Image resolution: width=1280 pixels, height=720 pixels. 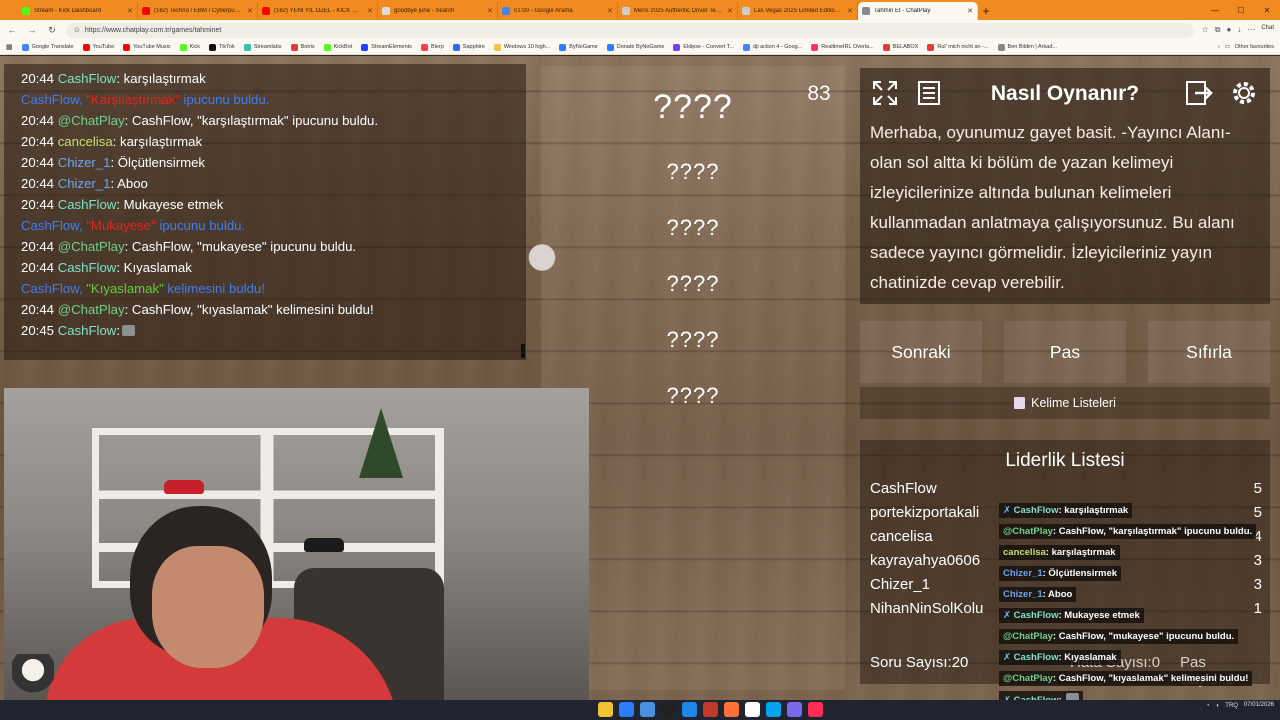 I want to click on close-window-icon: ✕, so click(x=1267, y=10).